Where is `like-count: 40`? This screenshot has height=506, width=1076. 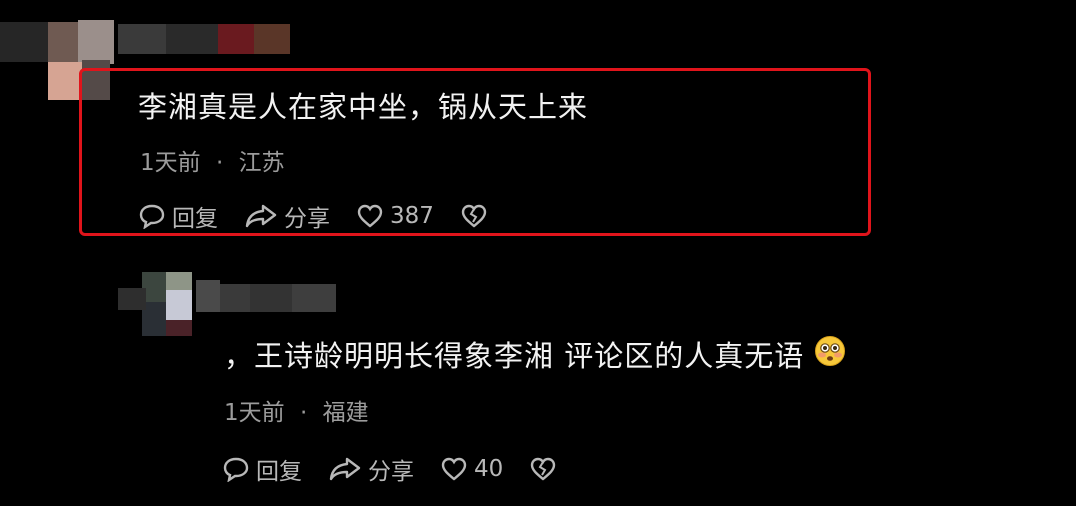 like-count: 40 is located at coordinates (489, 469).